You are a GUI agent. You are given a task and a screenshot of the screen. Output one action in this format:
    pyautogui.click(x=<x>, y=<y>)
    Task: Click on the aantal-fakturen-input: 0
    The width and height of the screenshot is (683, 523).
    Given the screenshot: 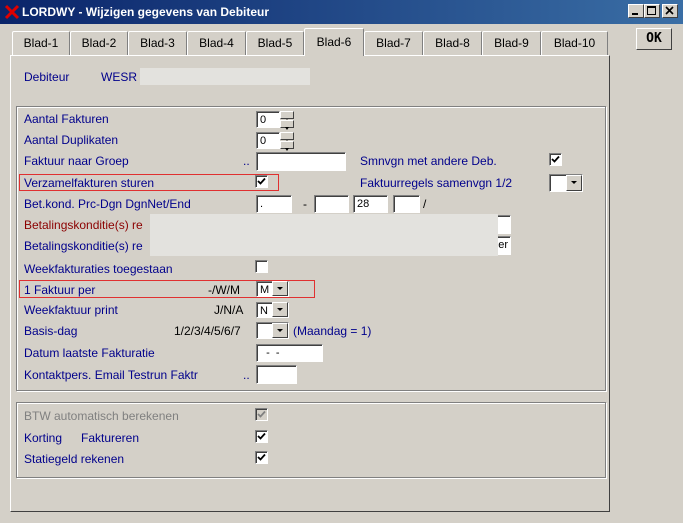 What is the action you would take?
    pyautogui.click(x=268, y=119)
    